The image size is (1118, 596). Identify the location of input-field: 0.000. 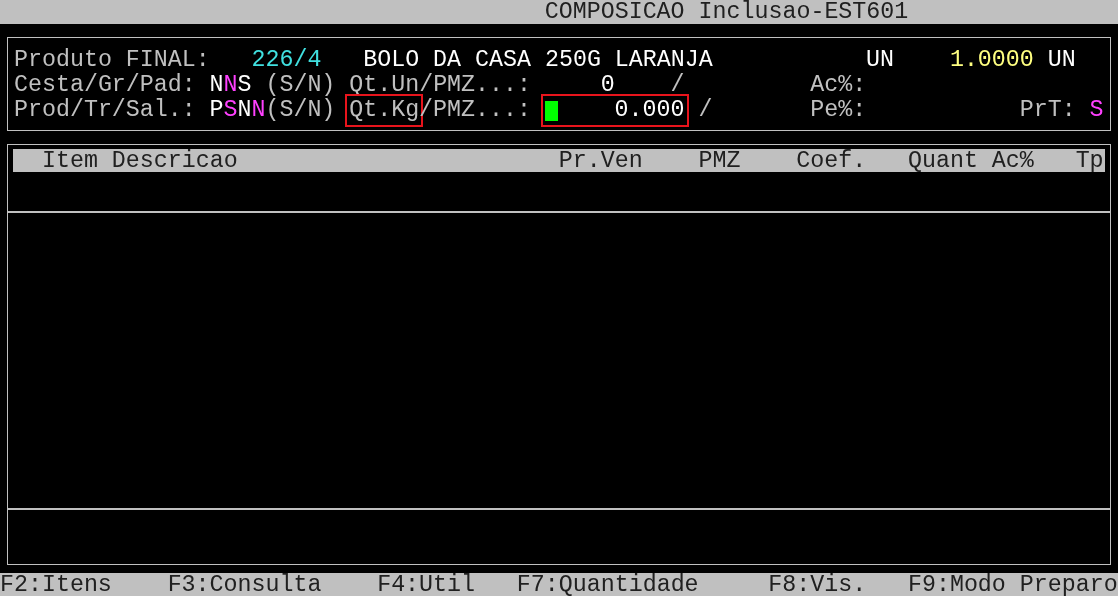
(614, 110).